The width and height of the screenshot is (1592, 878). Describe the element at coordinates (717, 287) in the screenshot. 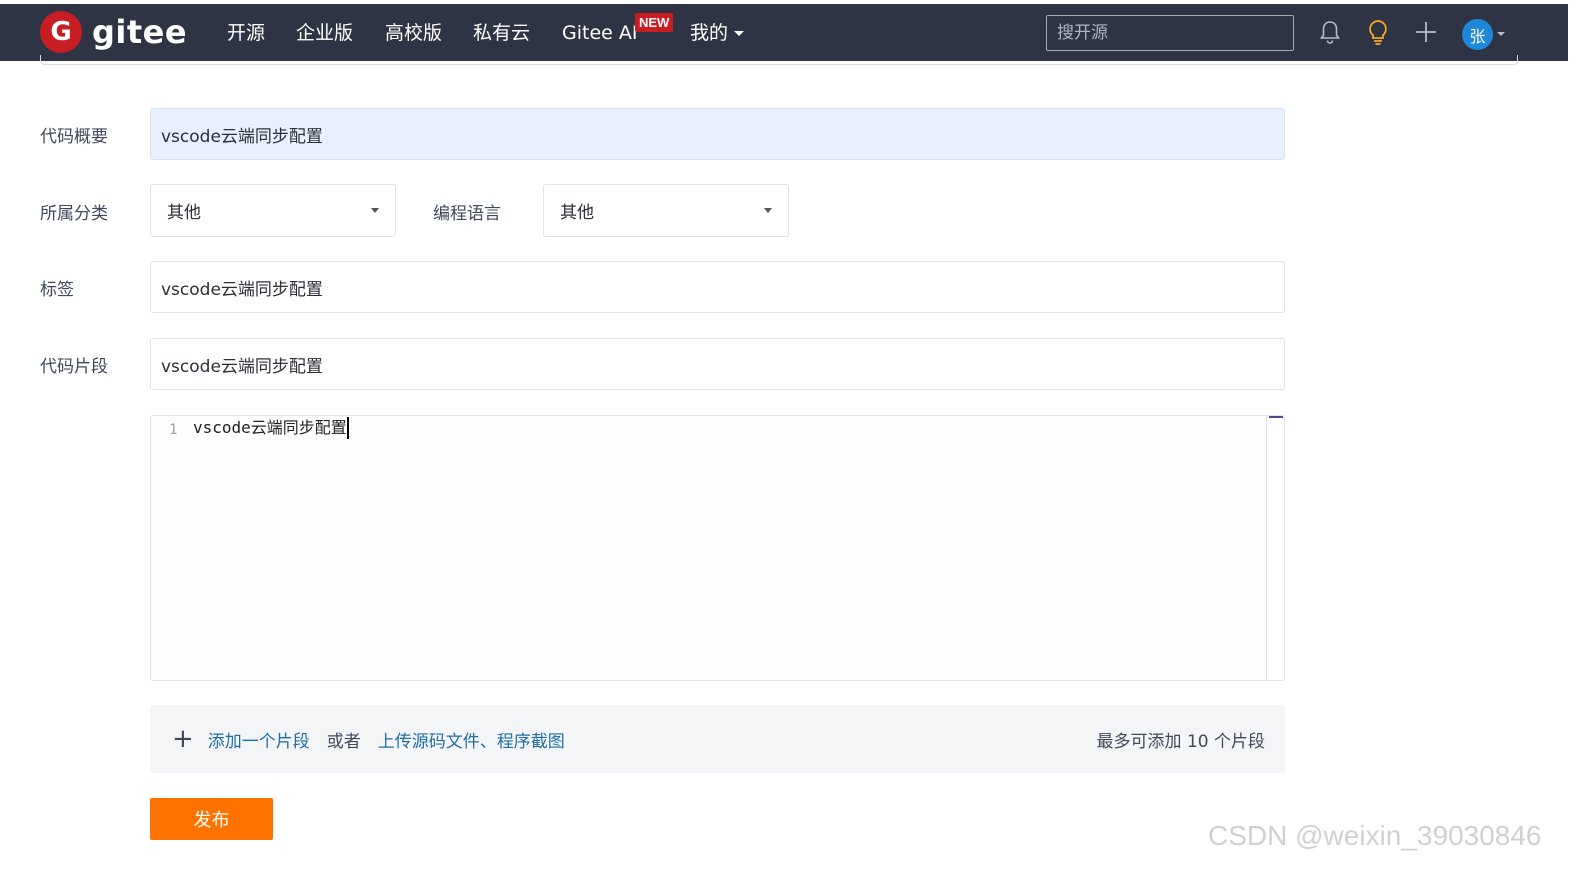

I see `tags-input: vscode云端同步配置` at that location.